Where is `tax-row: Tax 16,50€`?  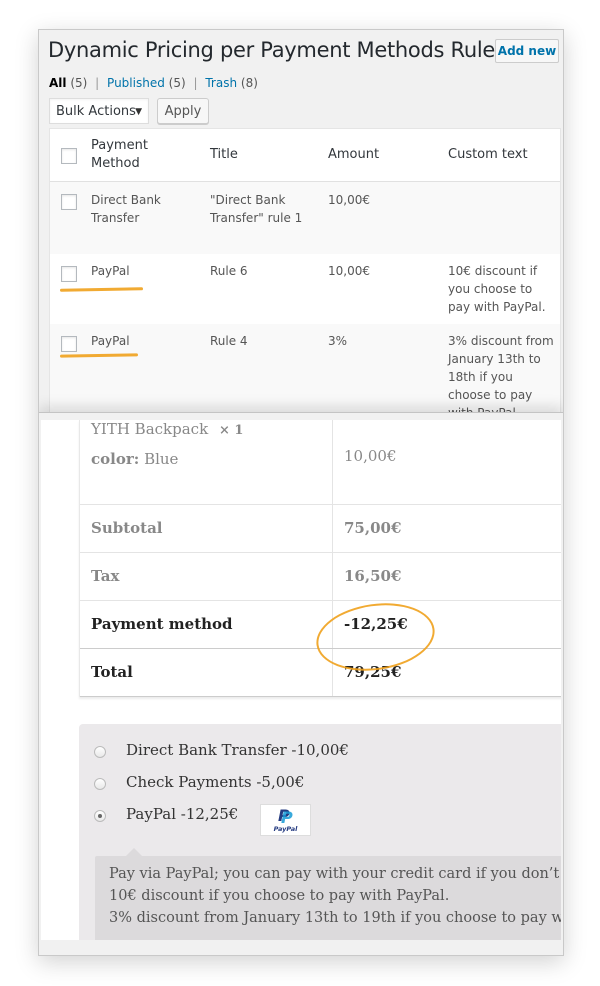 tax-row: Tax 16,50€ is located at coordinates (320, 577).